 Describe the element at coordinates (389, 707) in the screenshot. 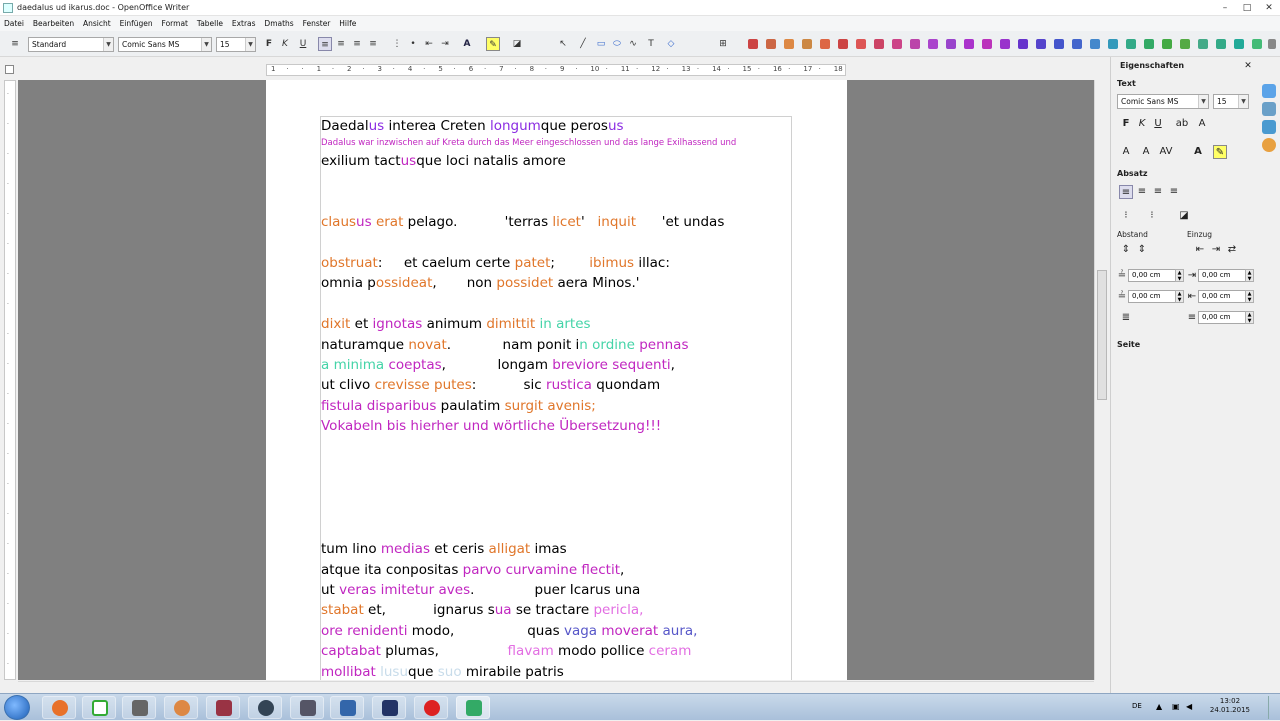

I see `taskbar-app9` at that location.